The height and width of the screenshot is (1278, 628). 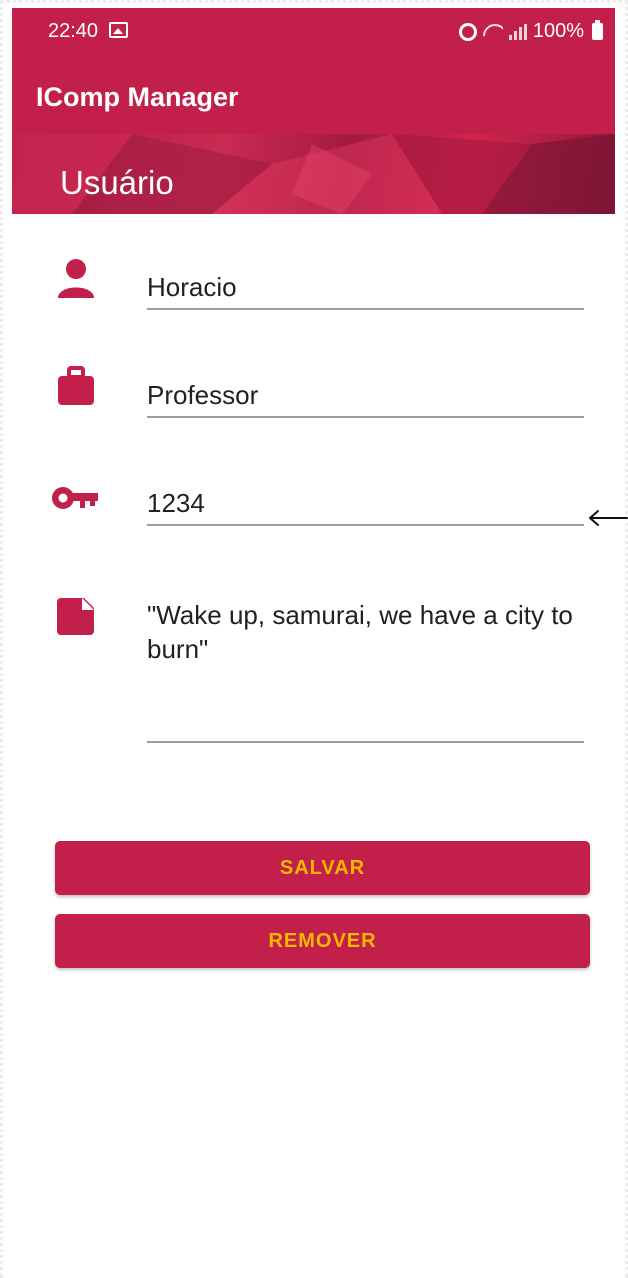 What do you see at coordinates (313, 32) in the screenshot?
I see `status-bar: 22:40 100%` at bounding box center [313, 32].